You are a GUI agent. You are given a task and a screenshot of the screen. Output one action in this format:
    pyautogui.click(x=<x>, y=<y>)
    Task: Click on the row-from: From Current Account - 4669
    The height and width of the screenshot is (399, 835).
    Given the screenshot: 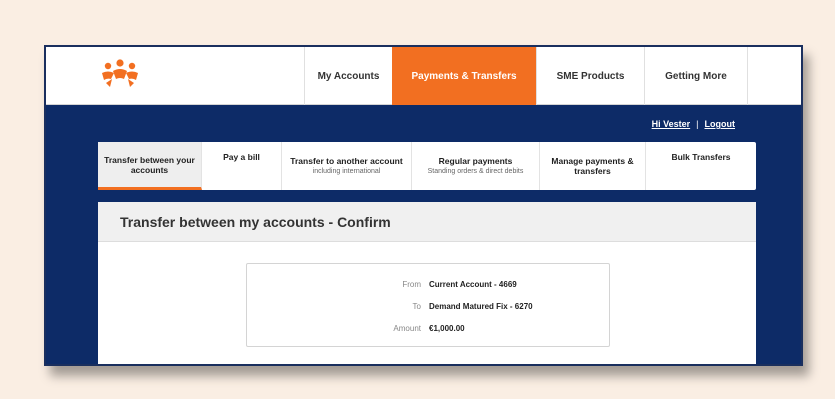 What is the action you would take?
    pyautogui.click(x=428, y=284)
    